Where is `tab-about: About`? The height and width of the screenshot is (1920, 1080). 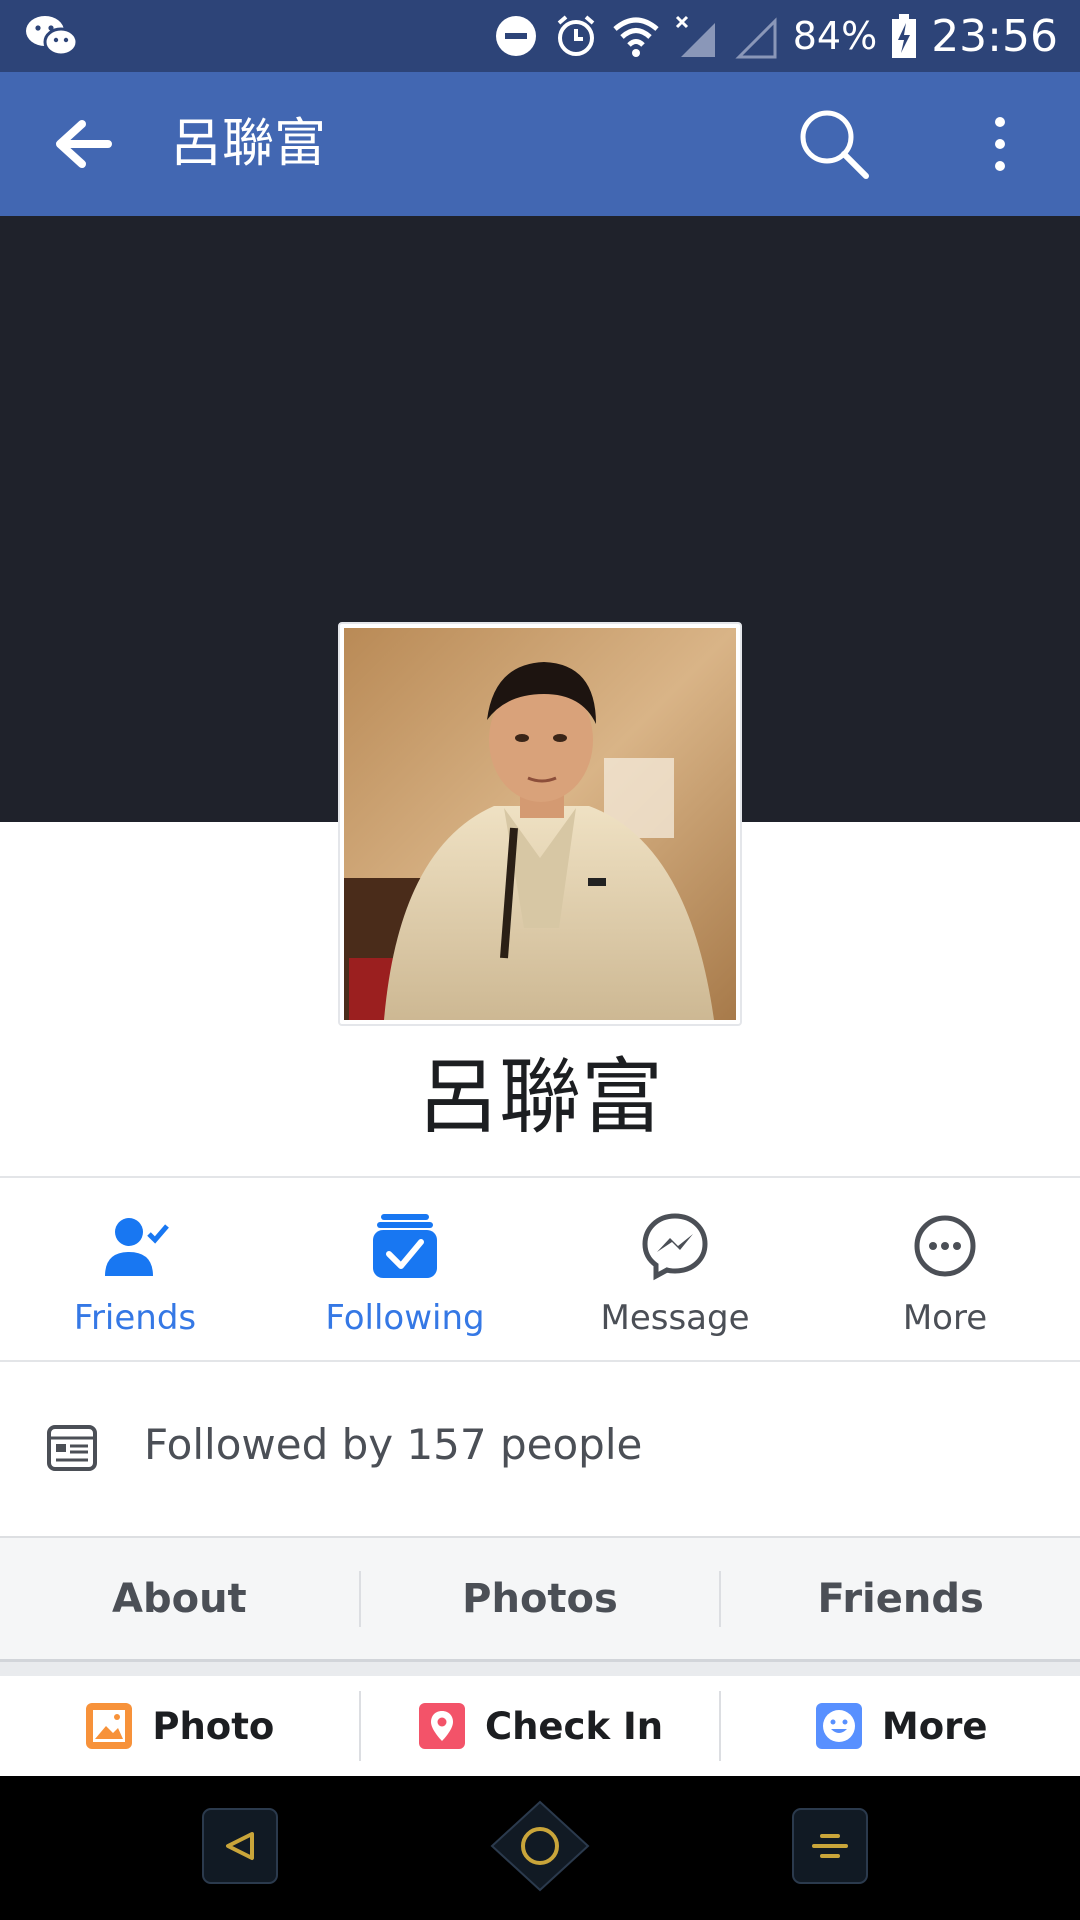 tab-about: About is located at coordinates (180, 1598).